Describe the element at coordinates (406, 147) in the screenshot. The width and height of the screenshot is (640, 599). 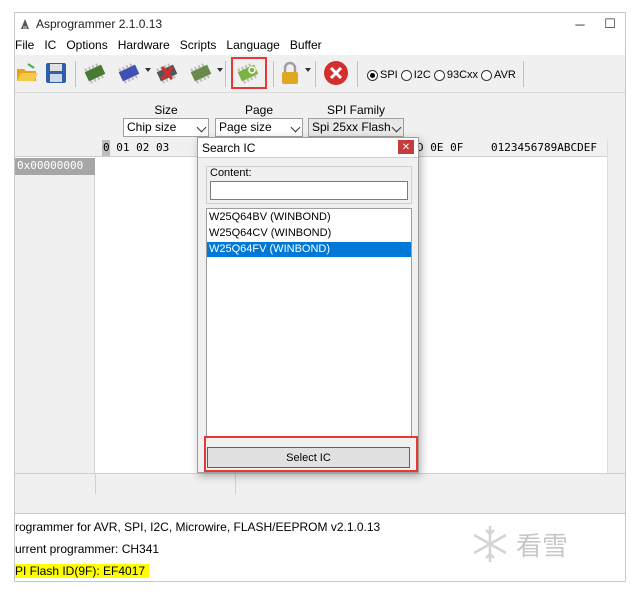
I see `close-icon: ✕` at that location.